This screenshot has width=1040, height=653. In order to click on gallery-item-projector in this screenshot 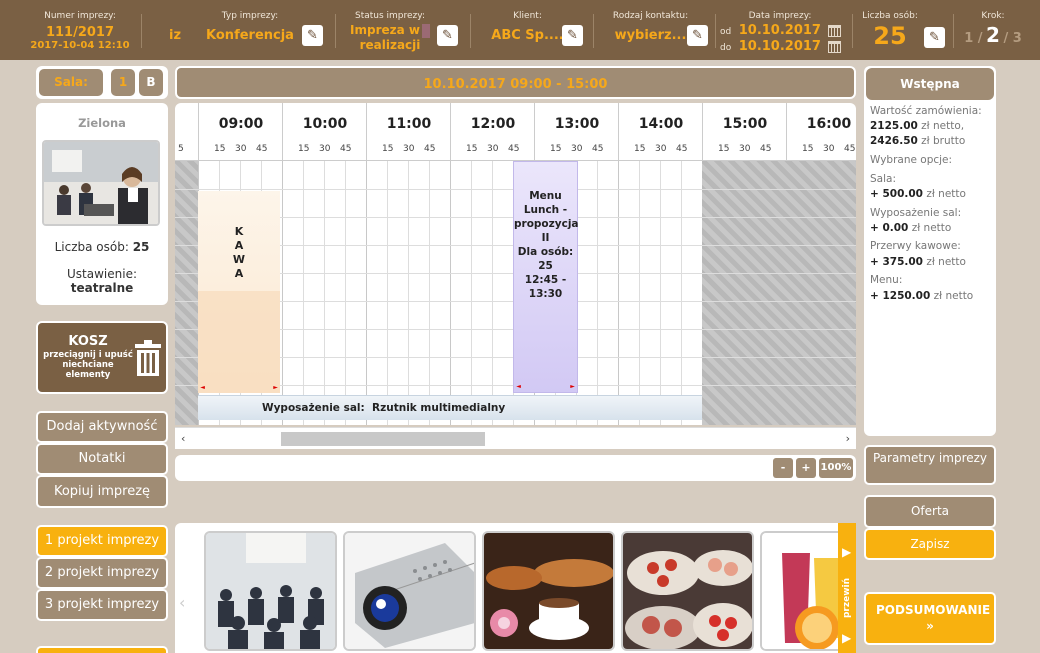, I will do `click(409, 591)`.